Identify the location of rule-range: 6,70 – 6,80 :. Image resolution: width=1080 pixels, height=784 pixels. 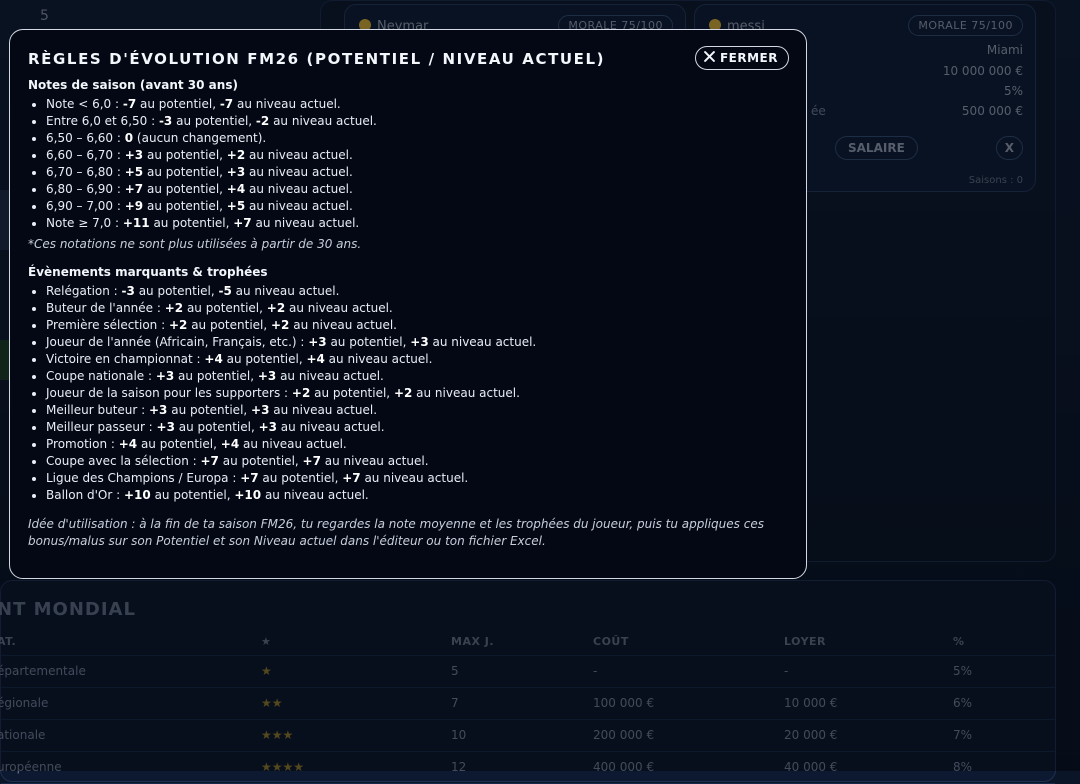
(85, 172).